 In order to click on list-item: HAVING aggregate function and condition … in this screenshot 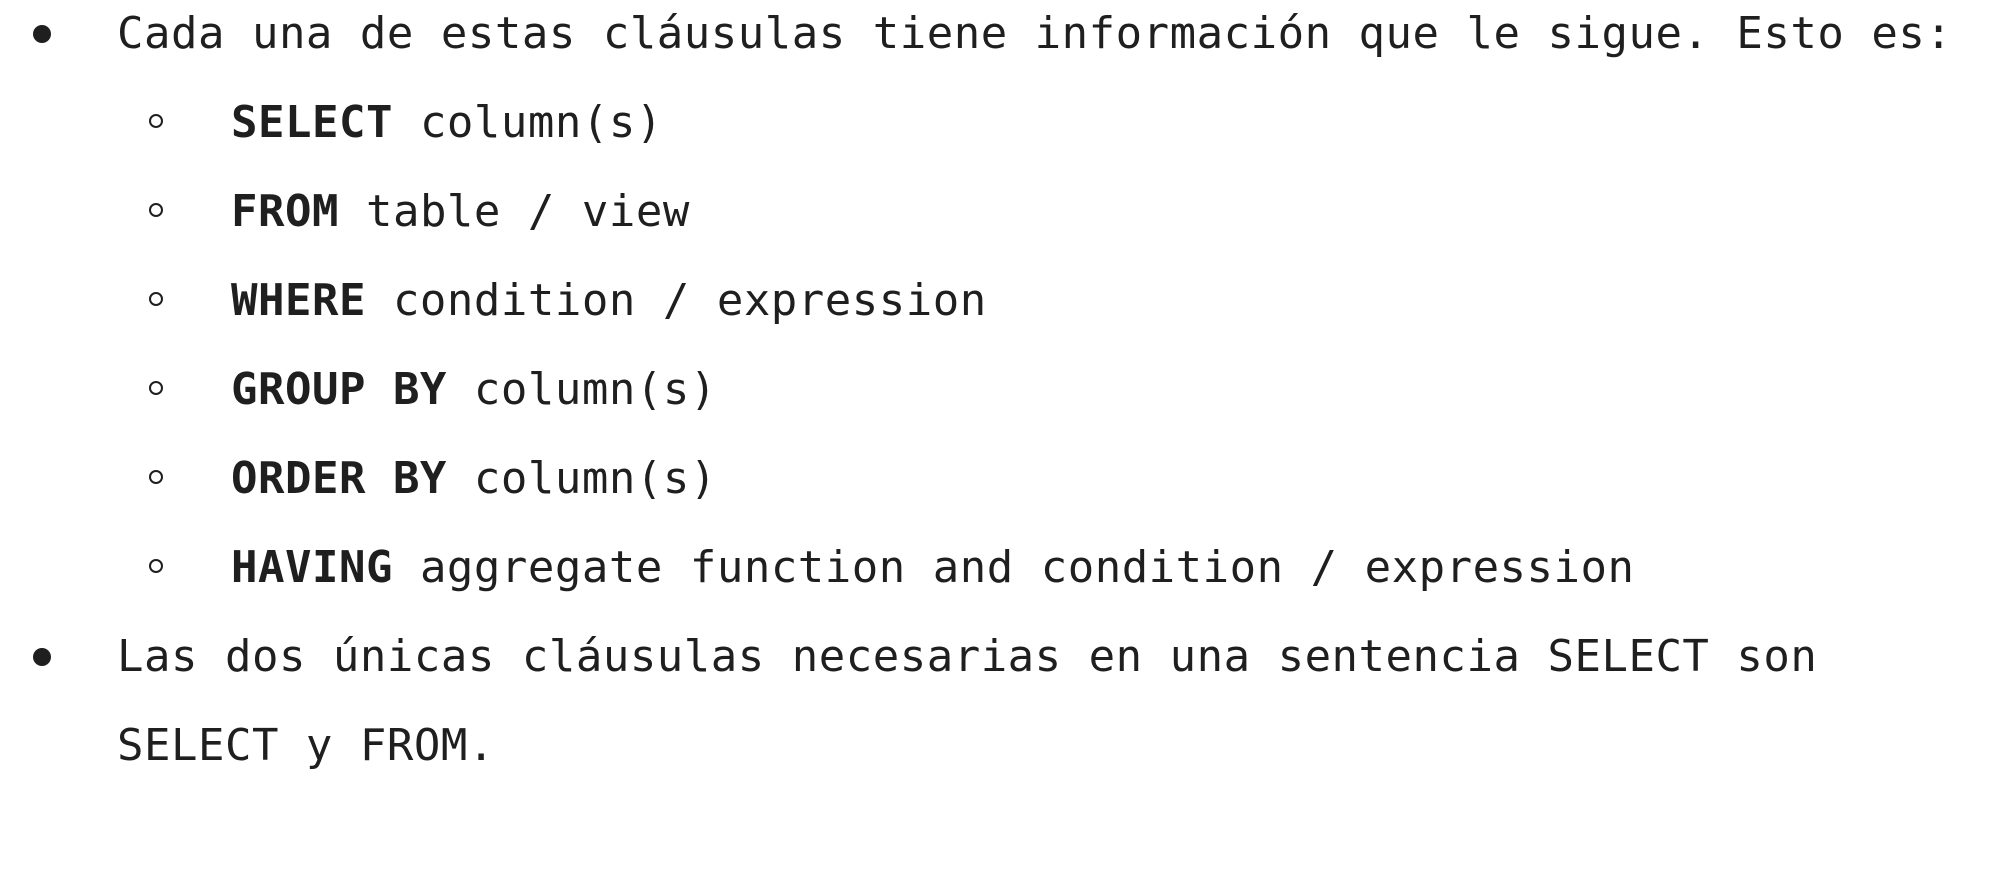, I will do `click(1005, 567)`.